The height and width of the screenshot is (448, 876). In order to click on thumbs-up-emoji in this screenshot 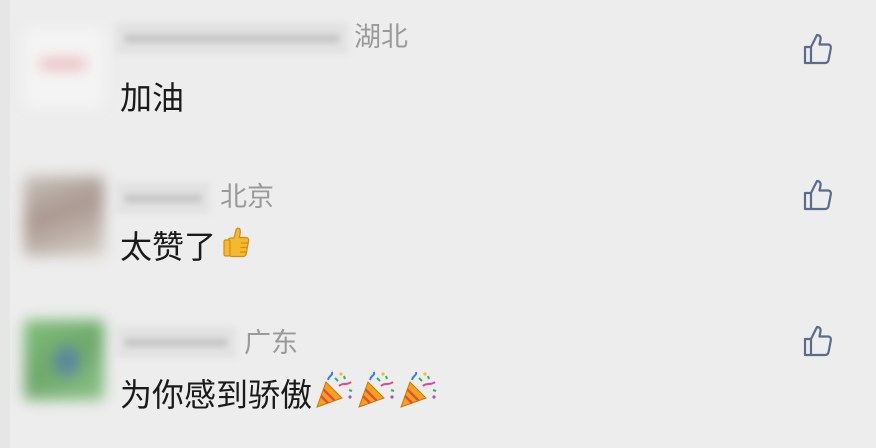, I will do `click(237, 246)`.